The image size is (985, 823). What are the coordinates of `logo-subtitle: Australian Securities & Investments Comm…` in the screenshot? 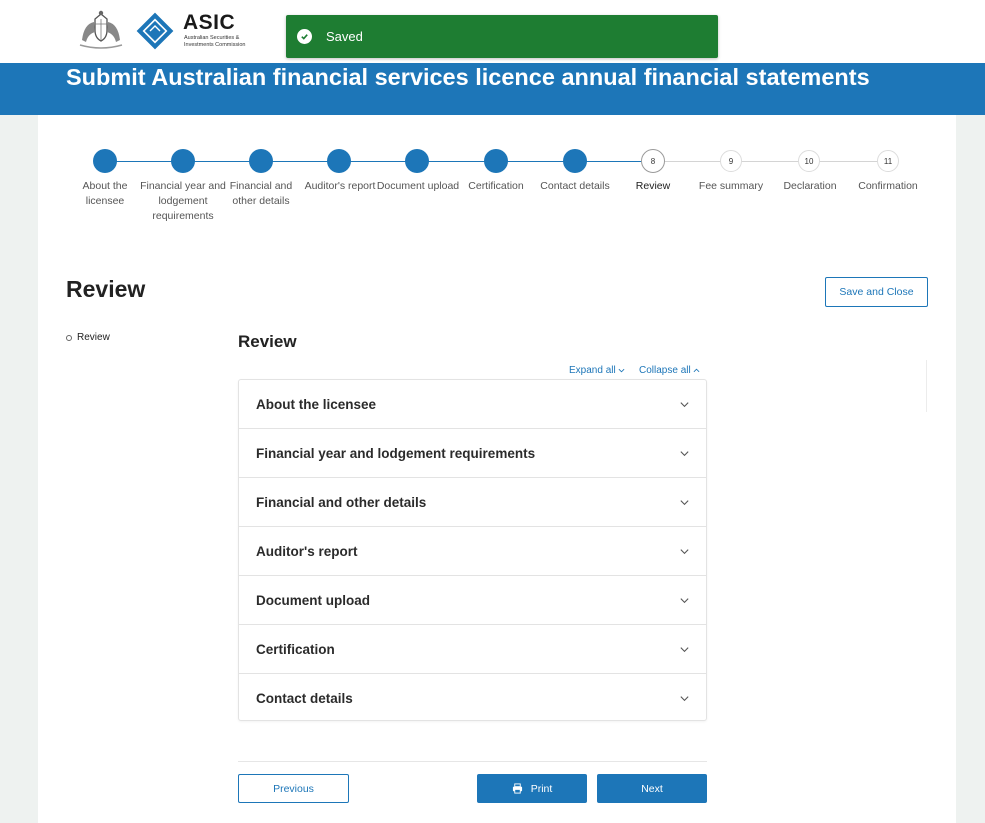 It's located at (215, 41).